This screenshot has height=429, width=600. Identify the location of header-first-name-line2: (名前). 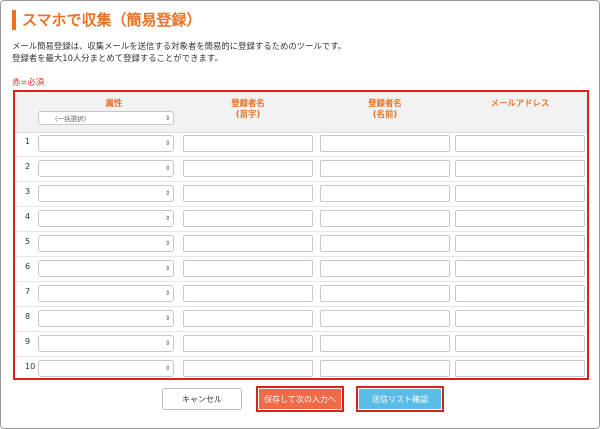
(385, 114).